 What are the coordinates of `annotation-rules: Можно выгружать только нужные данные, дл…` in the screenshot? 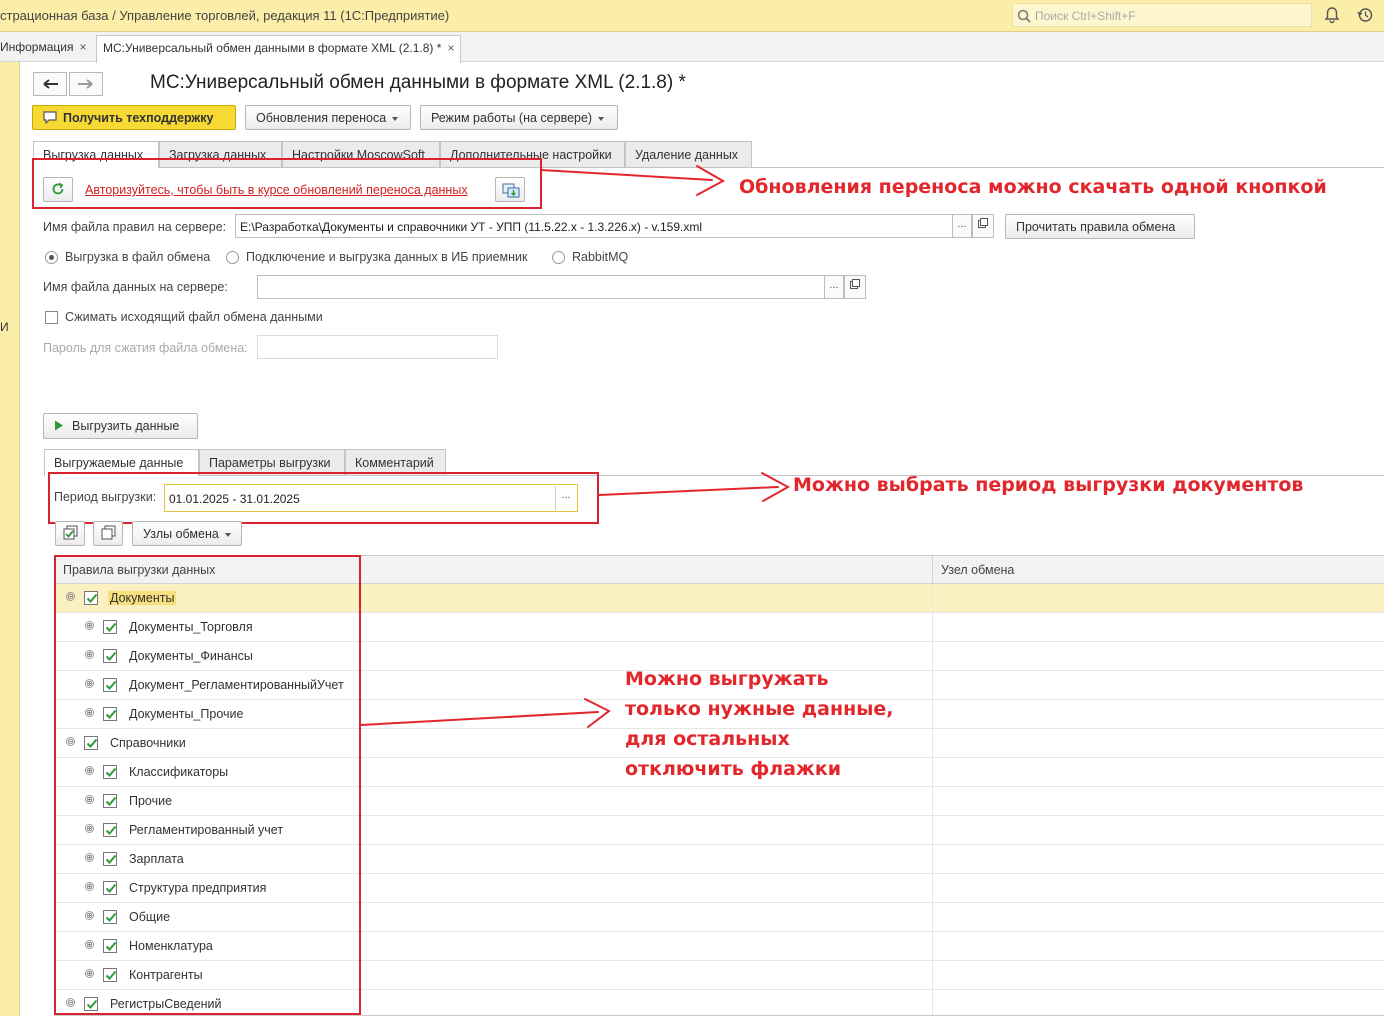 It's located at (759, 724).